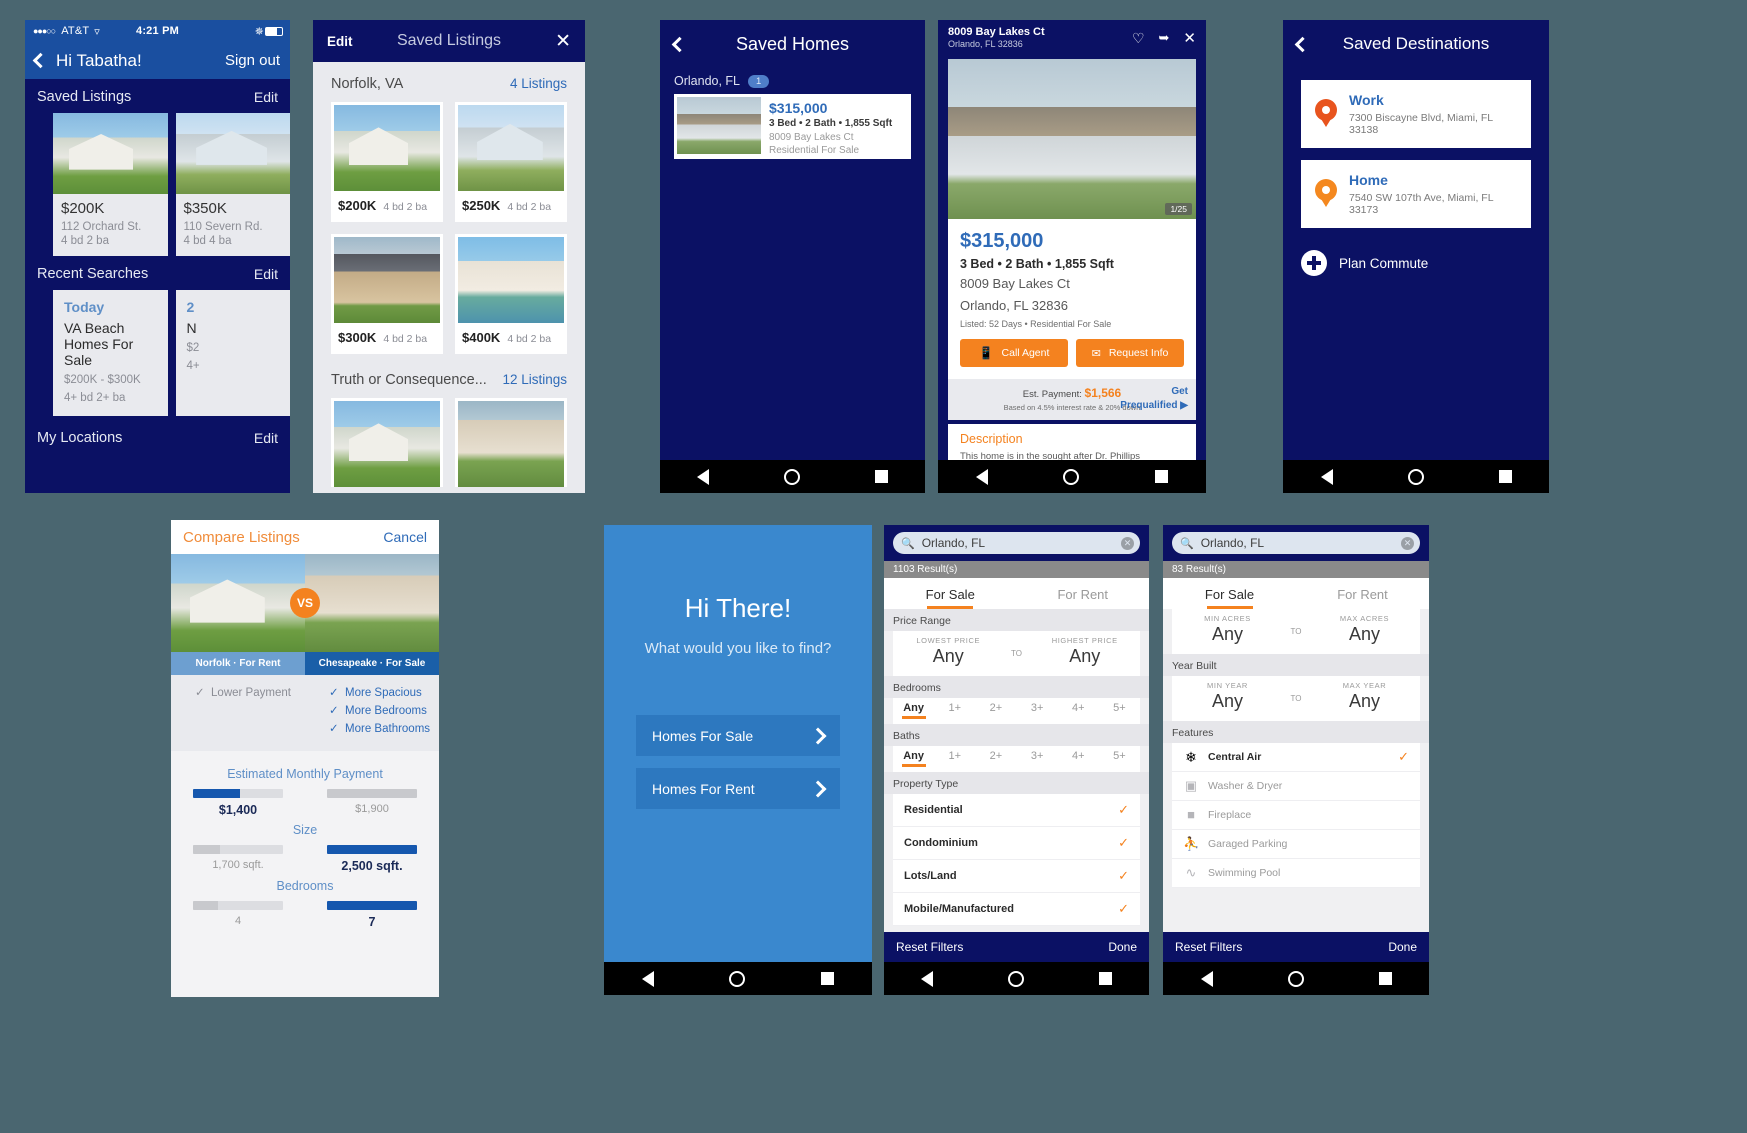  I want to click on edit-my-locations-button: Edit, so click(266, 438).